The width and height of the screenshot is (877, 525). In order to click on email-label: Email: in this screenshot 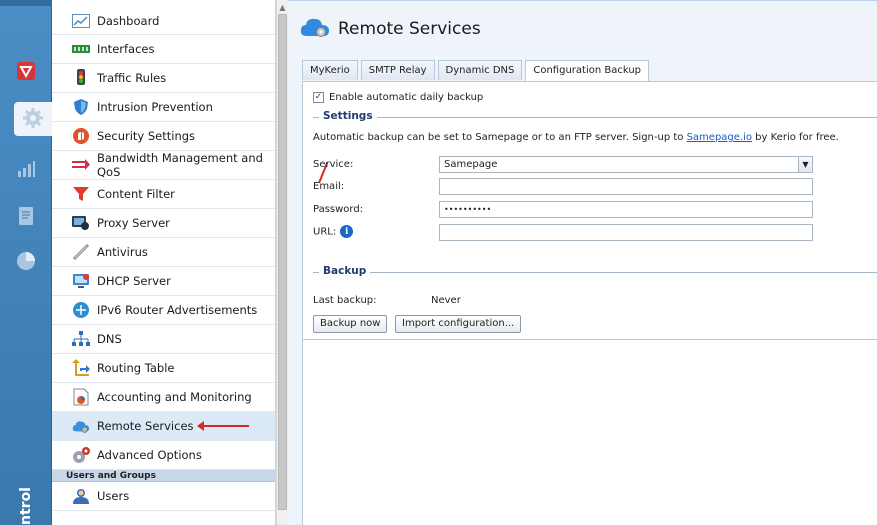, I will do `click(329, 186)`.